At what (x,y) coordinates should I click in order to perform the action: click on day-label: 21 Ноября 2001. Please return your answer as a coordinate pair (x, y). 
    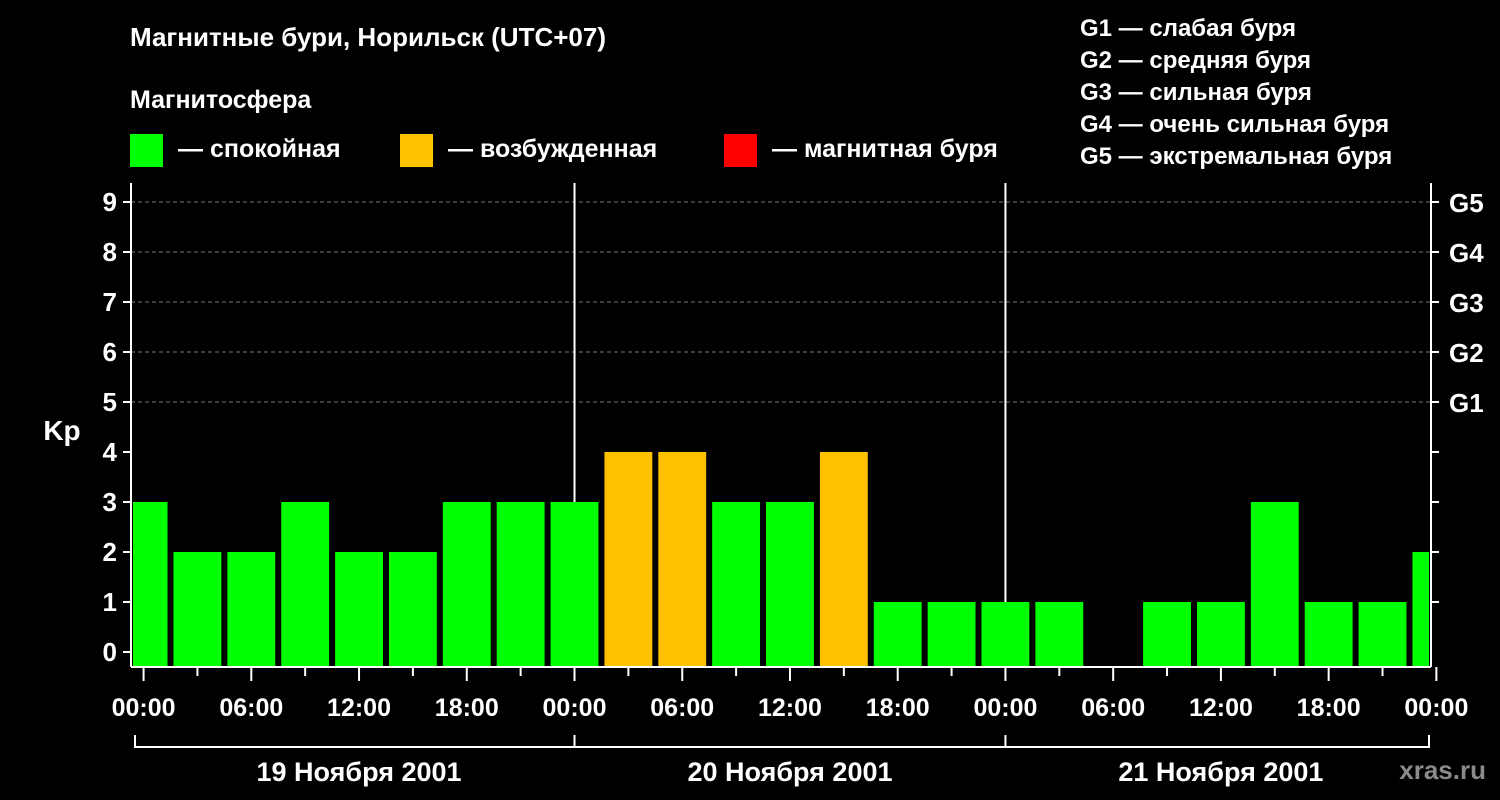
    Looking at the image, I should click on (1220, 772).